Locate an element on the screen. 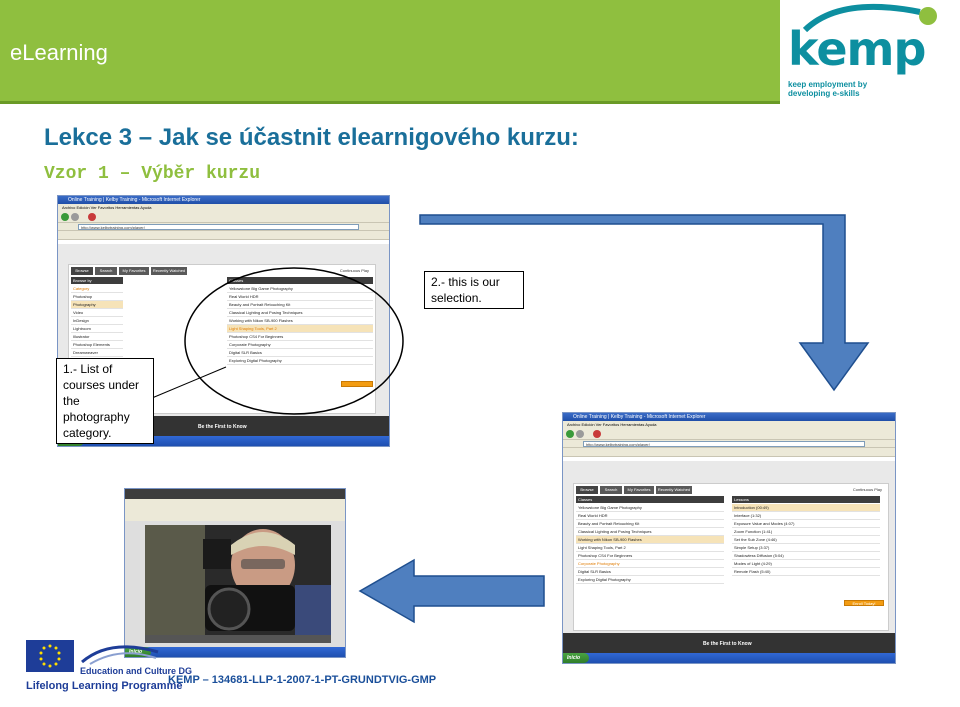  lesson-item: Interface (1:32) is located at coordinates (806, 516).